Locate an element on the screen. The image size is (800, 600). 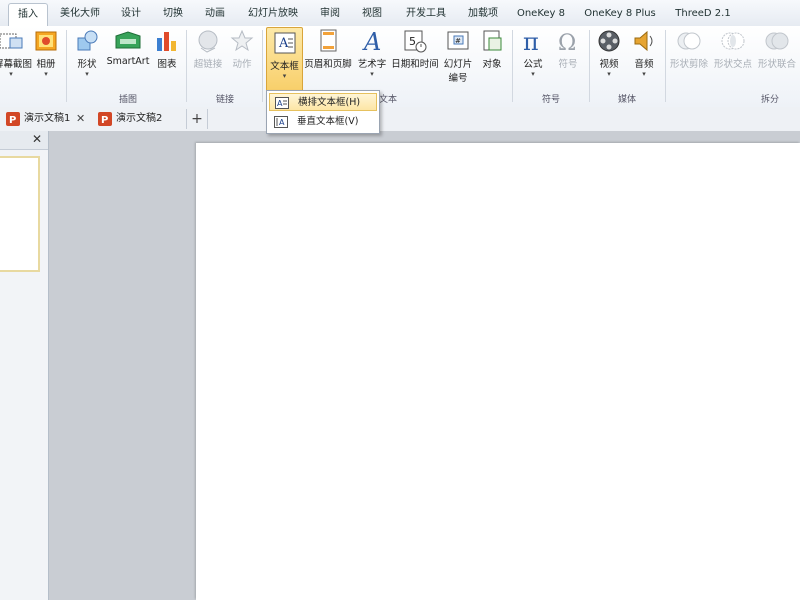
document-tab-2-label: 演示文稿2 is located at coordinates (139, 118).